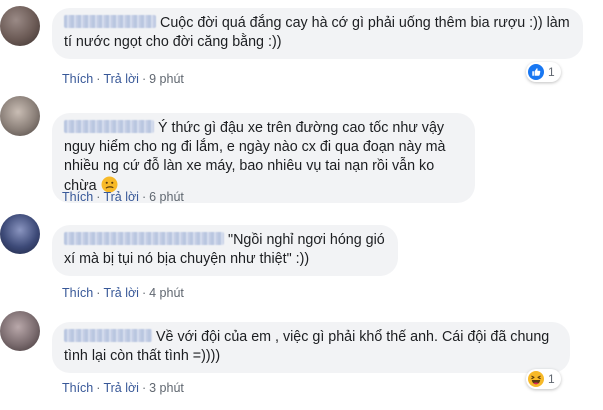 The height and width of the screenshot is (410, 603). I want to click on comment-actions: Thích · Trả lời · 6 phút, so click(123, 197).